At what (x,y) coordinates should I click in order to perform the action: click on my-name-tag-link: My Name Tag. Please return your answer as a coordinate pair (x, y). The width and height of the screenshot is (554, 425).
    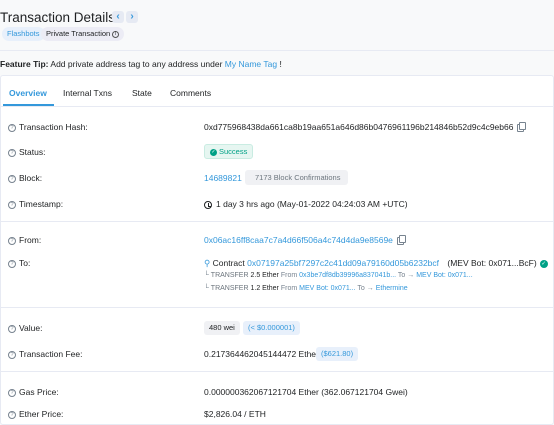
    Looking at the image, I should click on (251, 64).